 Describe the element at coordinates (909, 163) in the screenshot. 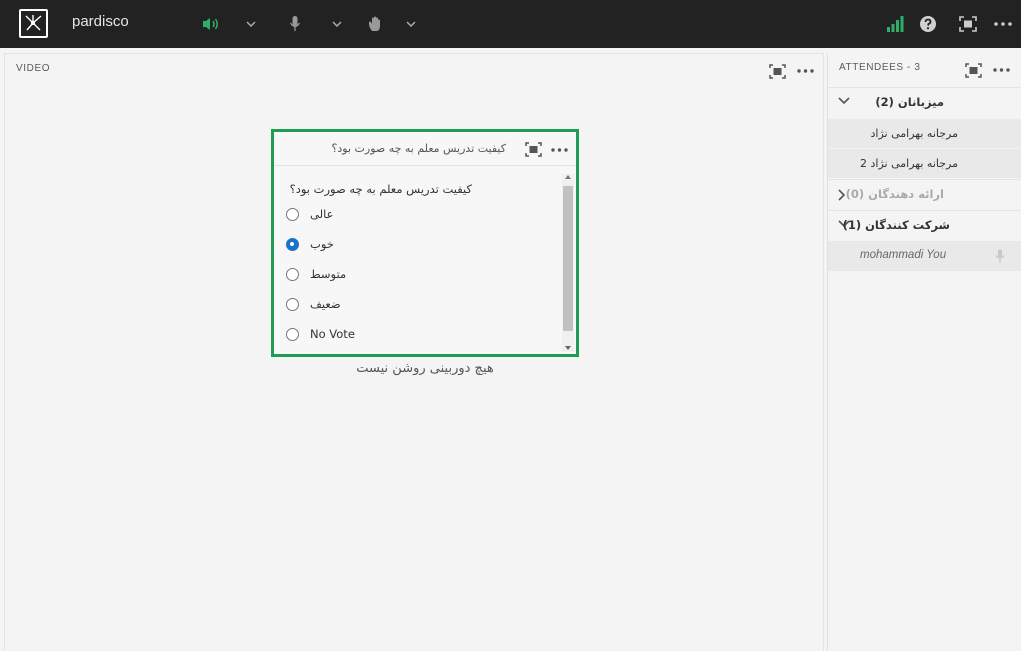

I see `attendee-name: مرجانه بهرامی نژاد 2` at that location.